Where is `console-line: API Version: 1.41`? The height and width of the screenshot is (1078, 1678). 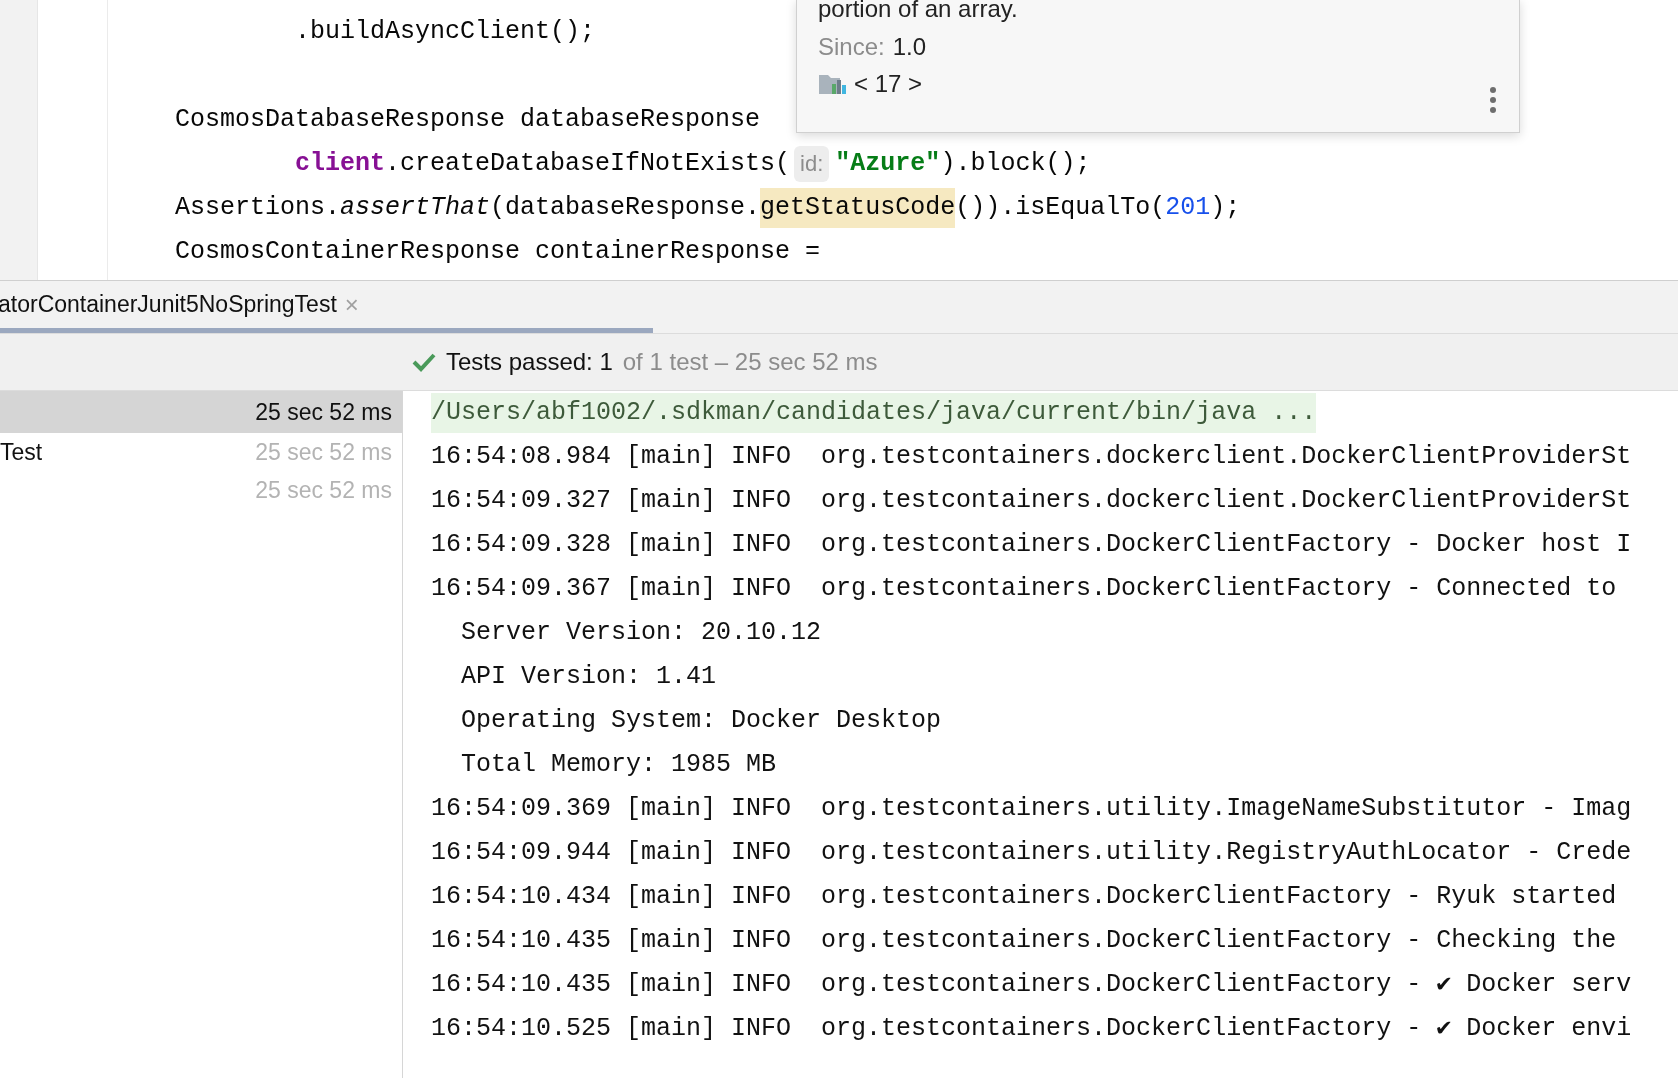
console-line: API Version: 1.41 is located at coordinates (589, 677).